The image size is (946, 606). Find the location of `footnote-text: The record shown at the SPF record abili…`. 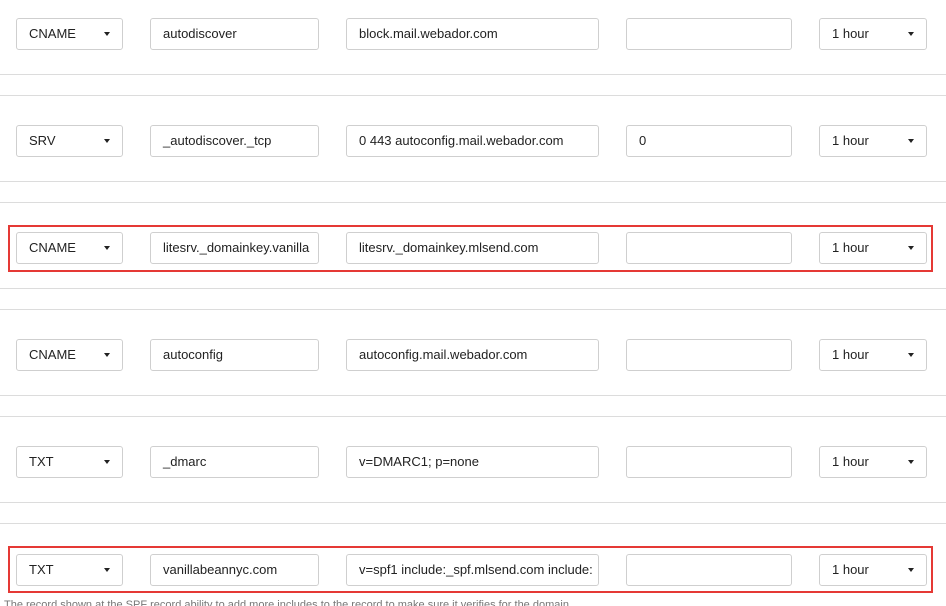

footnote-text: The record shown at the SPF record abili… is located at coordinates (286, 603).